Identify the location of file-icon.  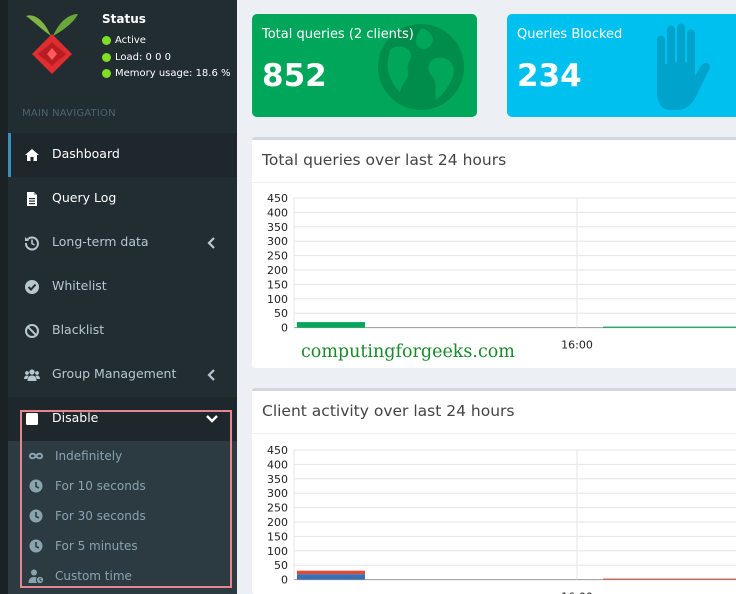
(32, 199).